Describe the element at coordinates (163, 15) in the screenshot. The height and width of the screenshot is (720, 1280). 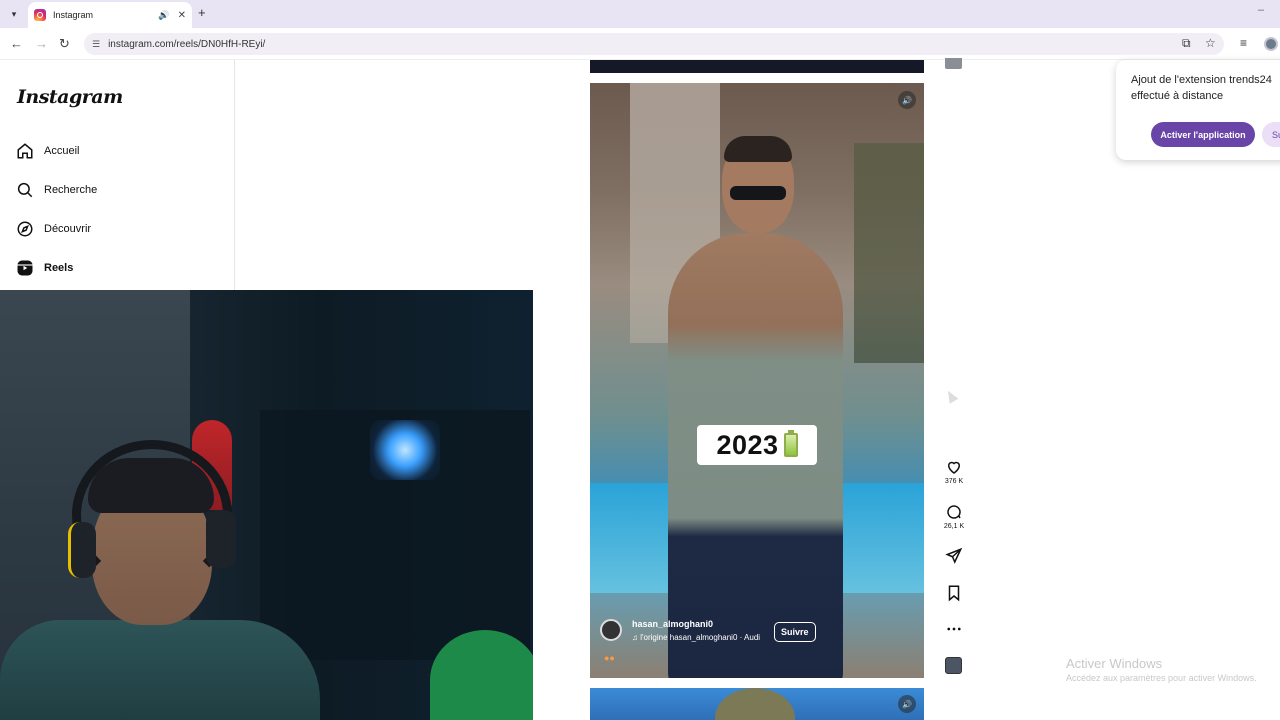
I see `speaker-icon: 🔊` at that location.